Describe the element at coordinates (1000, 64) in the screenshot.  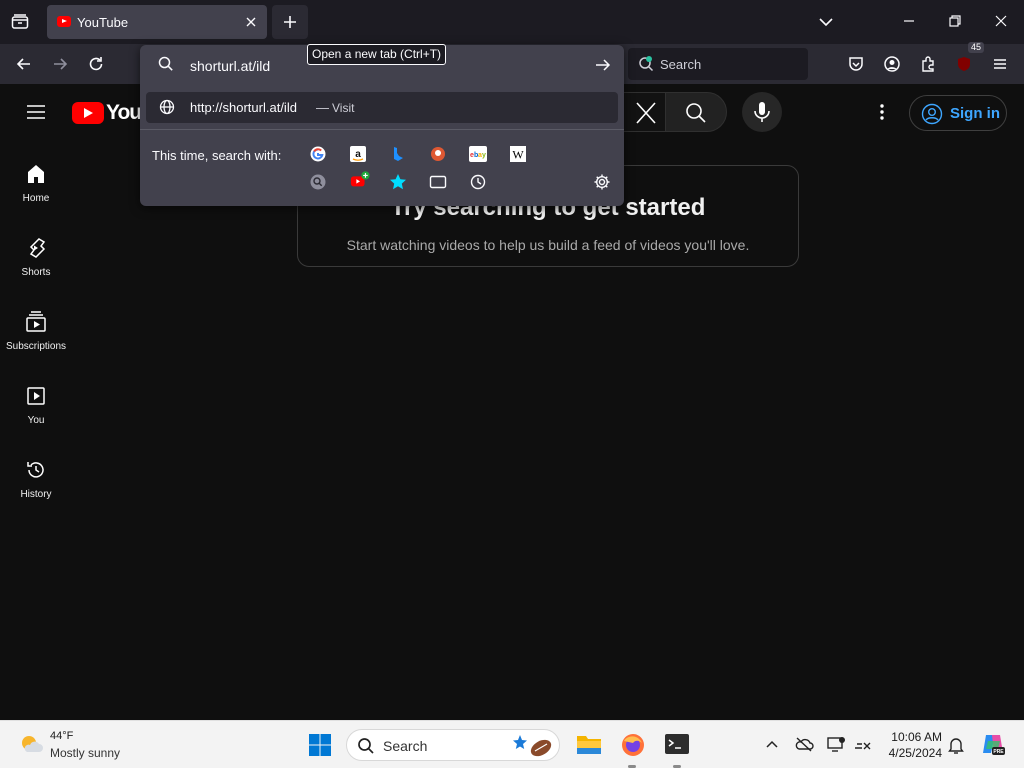
I see `menu-icon` at that location.